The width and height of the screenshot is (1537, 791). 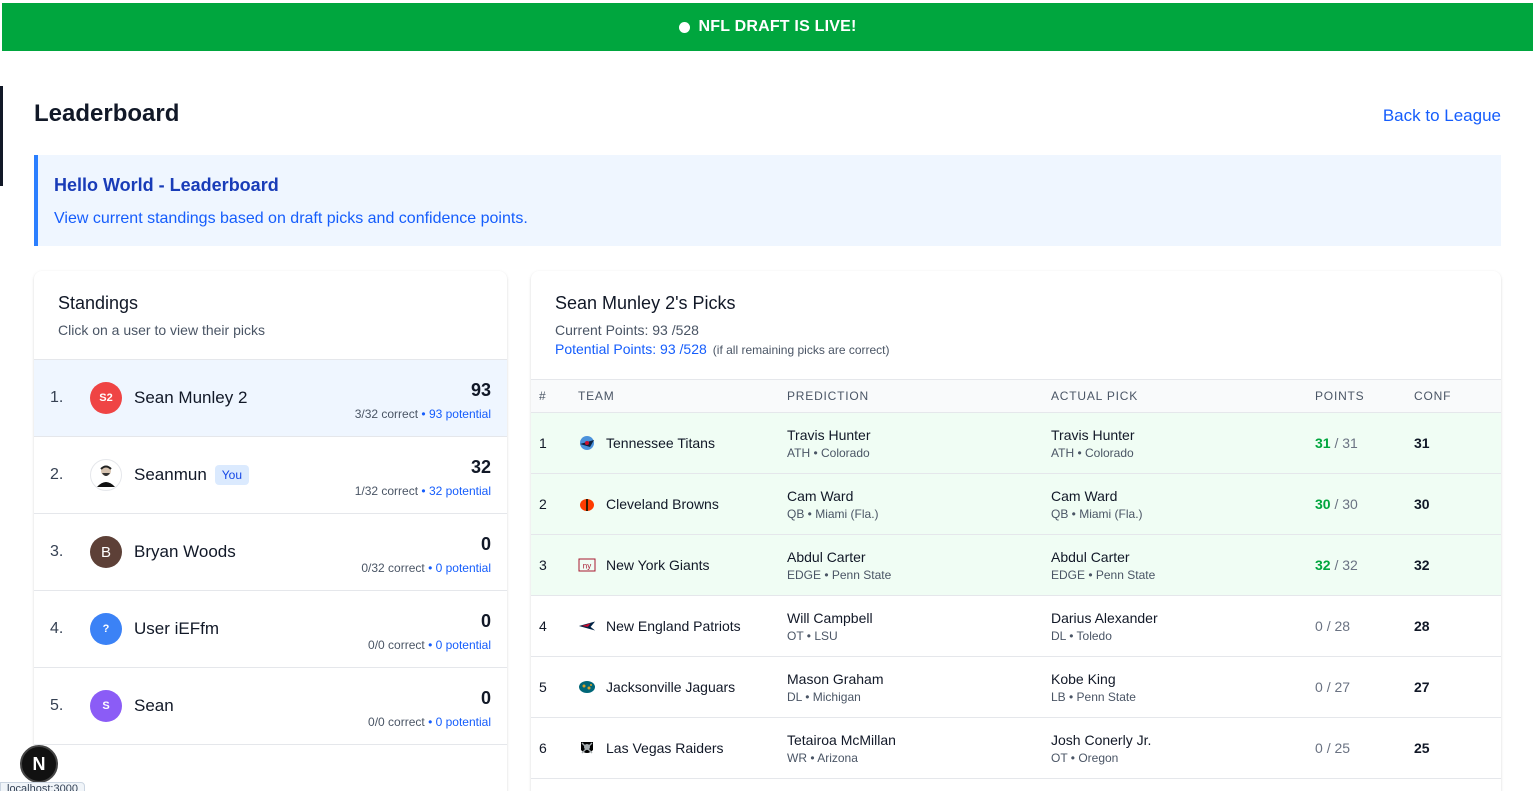 I want to click on standings-row: 5. S Sean 0 0/0 correct • 0 potential, so click(x=270, y=706).